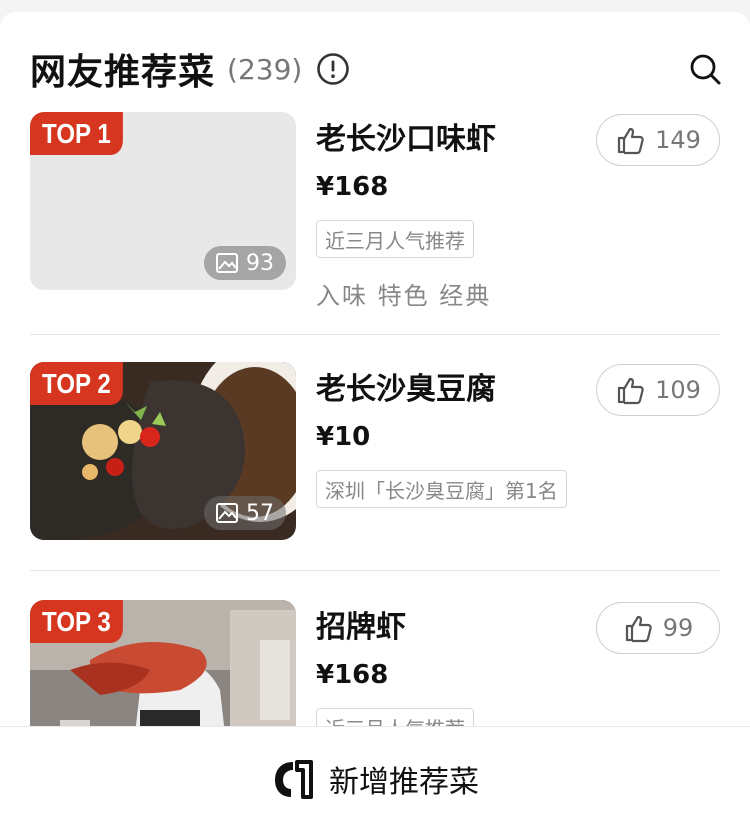 This screenshot has height=830, width=750. What do you see at coordinates (163, 451) in the screenshot?
I see `dish-image: TOP 2 57` at bounding box center [163, 451].